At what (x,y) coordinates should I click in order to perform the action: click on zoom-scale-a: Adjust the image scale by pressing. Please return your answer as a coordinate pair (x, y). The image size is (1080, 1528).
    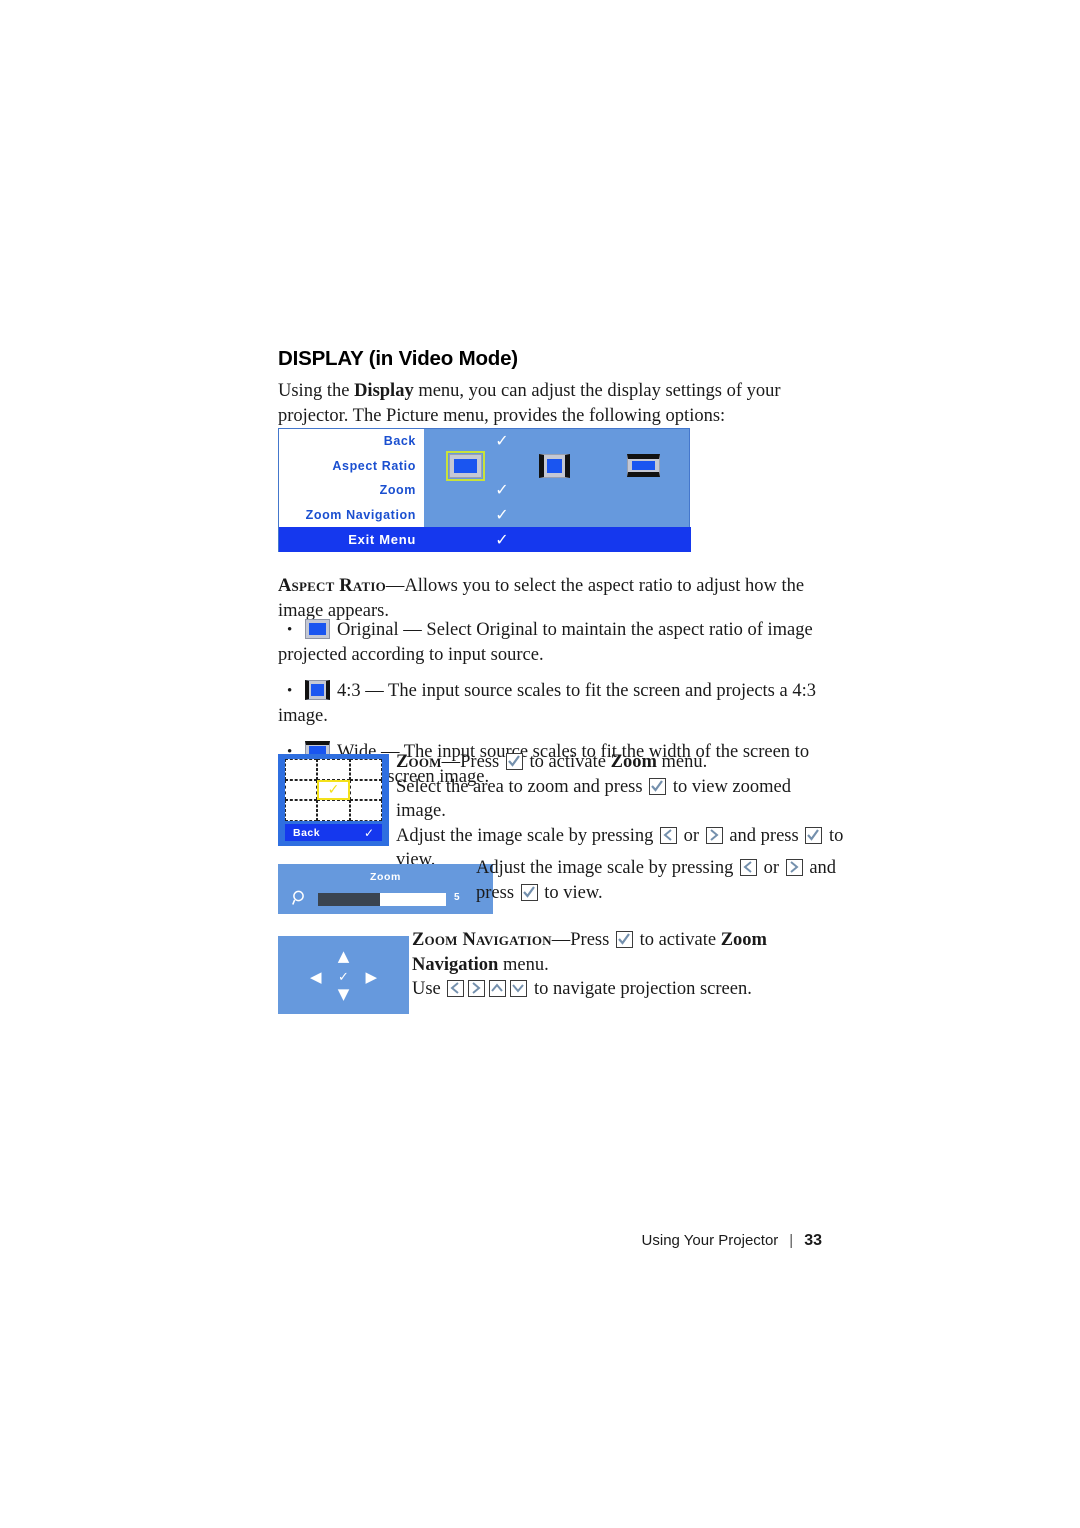
    Looking at the image, I should click on (607, 868).